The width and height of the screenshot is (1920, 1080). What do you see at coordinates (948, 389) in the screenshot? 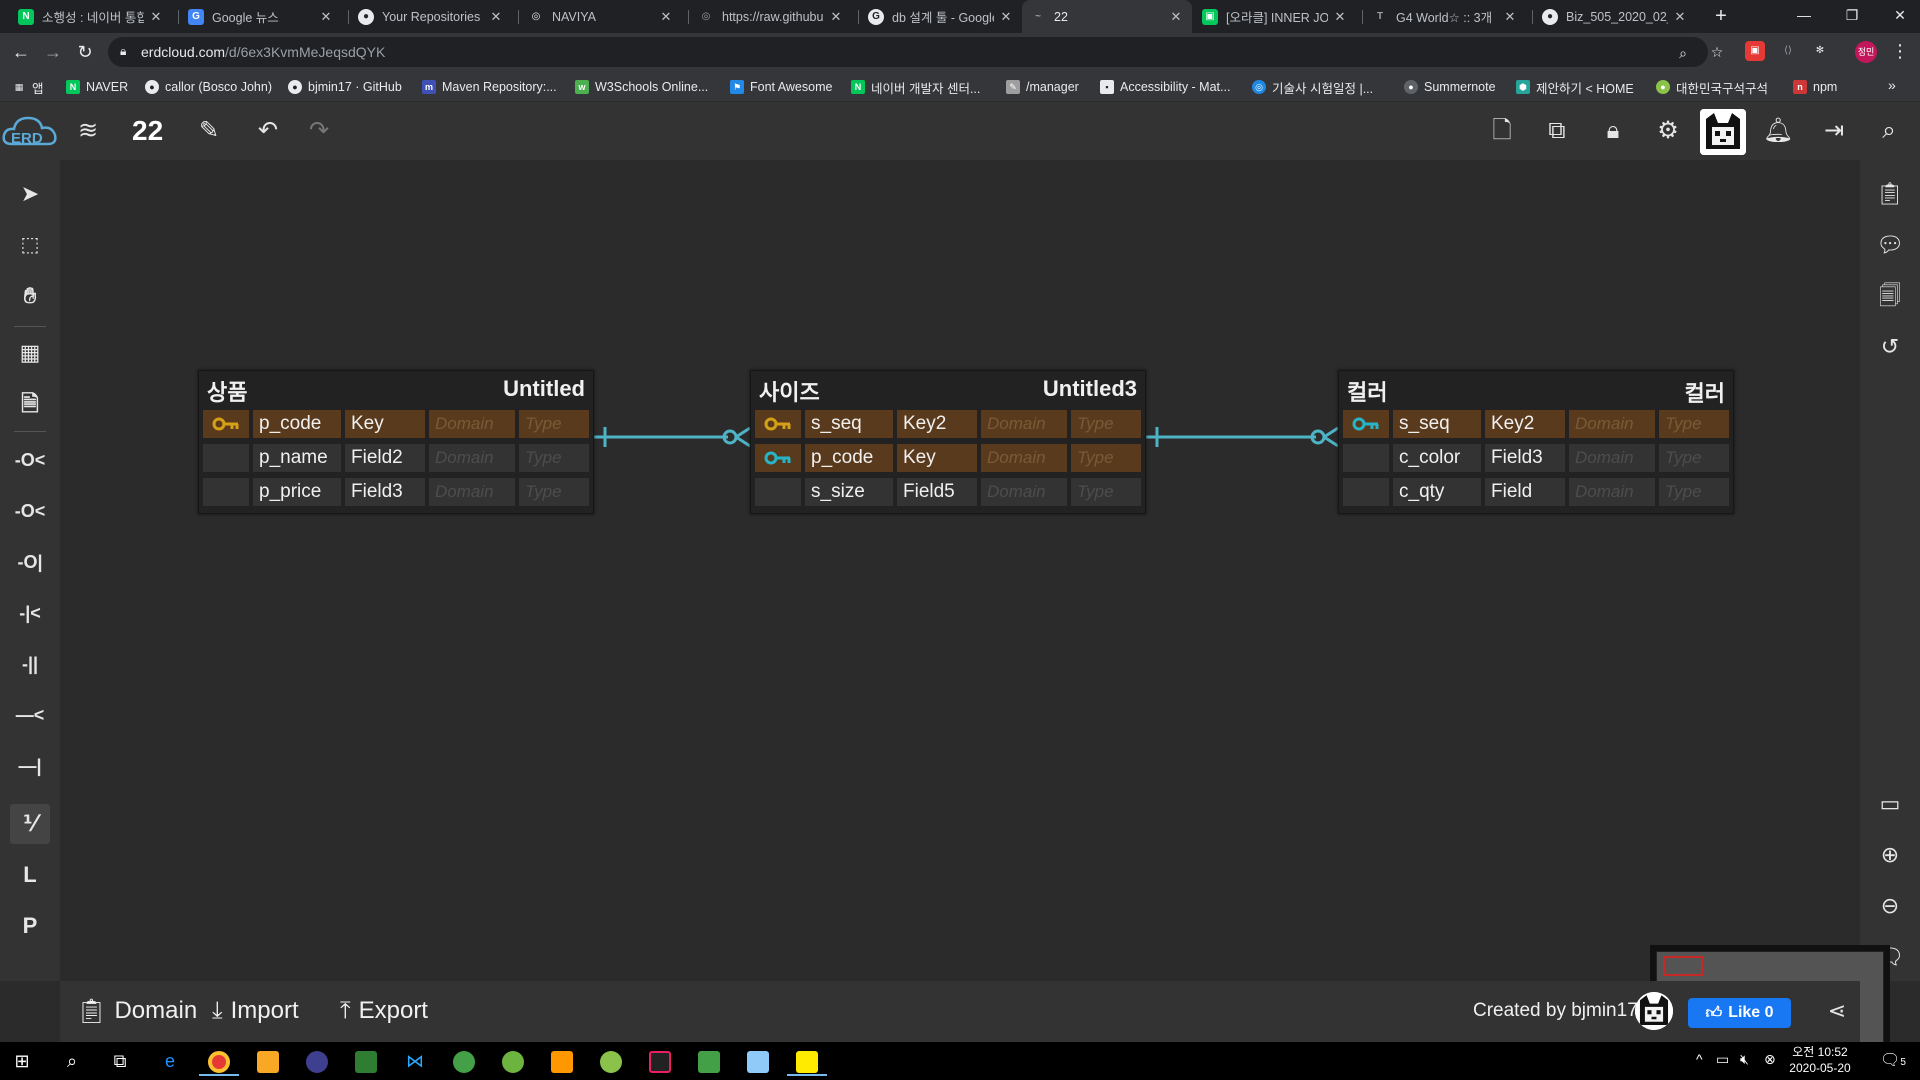
I see `table-header: 사이즈 Untitled3` at bounding box center [948, 389].